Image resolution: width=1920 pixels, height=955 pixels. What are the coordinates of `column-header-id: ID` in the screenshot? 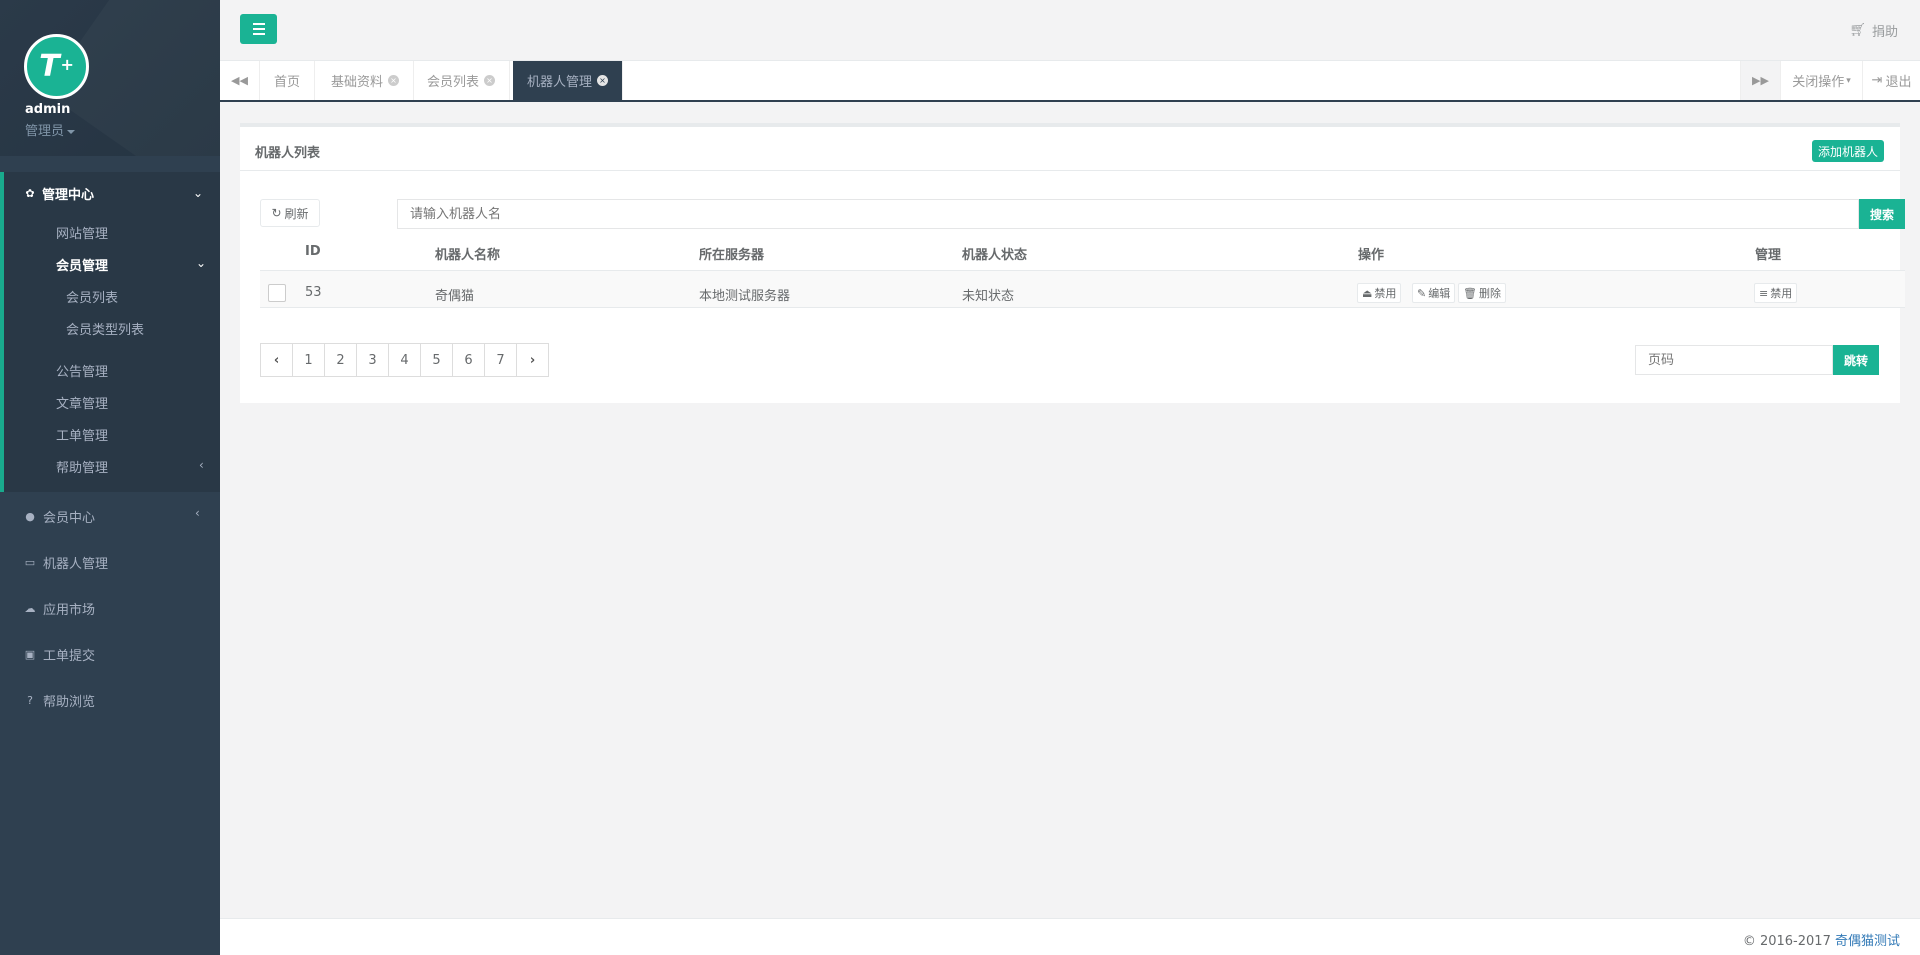 It's located at (313, 251).